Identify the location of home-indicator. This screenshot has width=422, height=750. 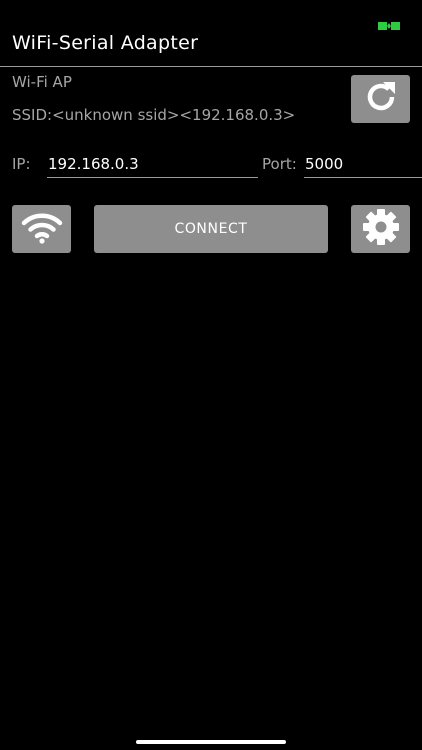
(211, 742).